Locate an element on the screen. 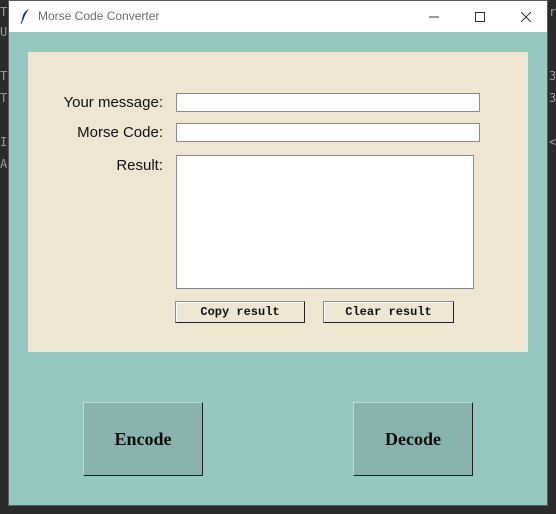 The width and height of the screenshot is (556, 514). maximize-icon is located at coordinates (480, 16).